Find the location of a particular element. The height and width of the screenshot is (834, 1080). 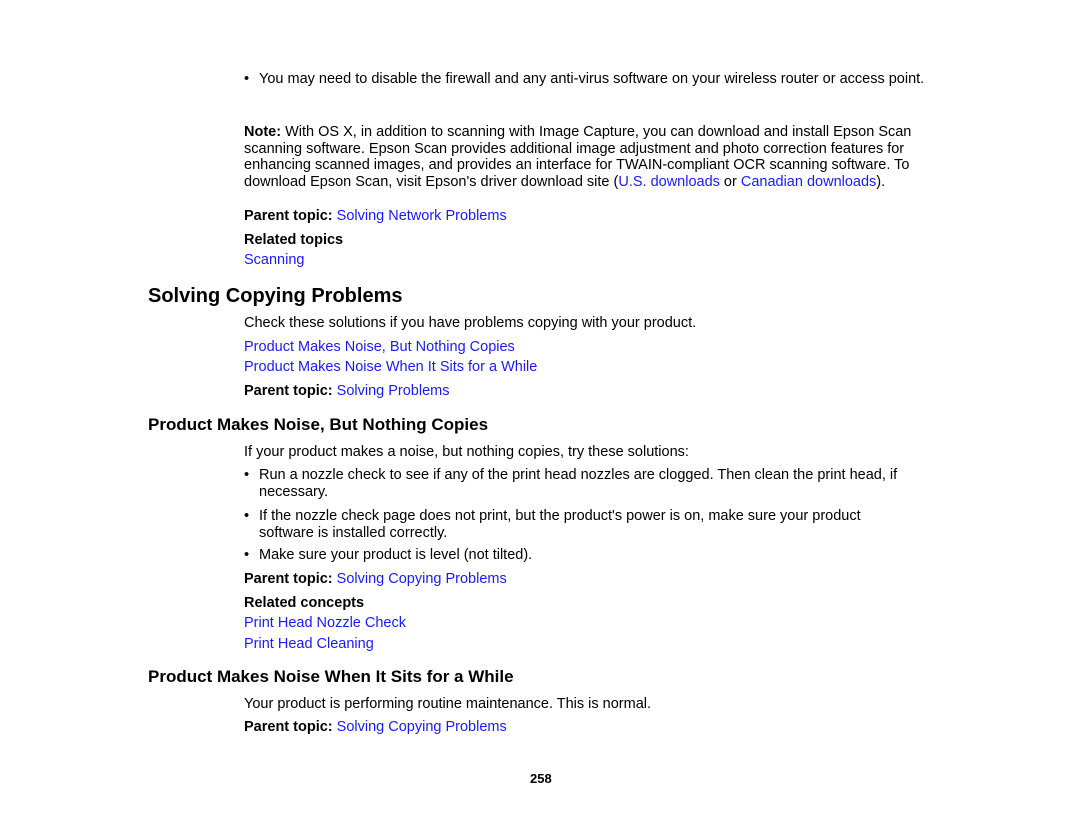

parent-topic: Parent topic: Solving Problems is located at coordinates (346, 391).